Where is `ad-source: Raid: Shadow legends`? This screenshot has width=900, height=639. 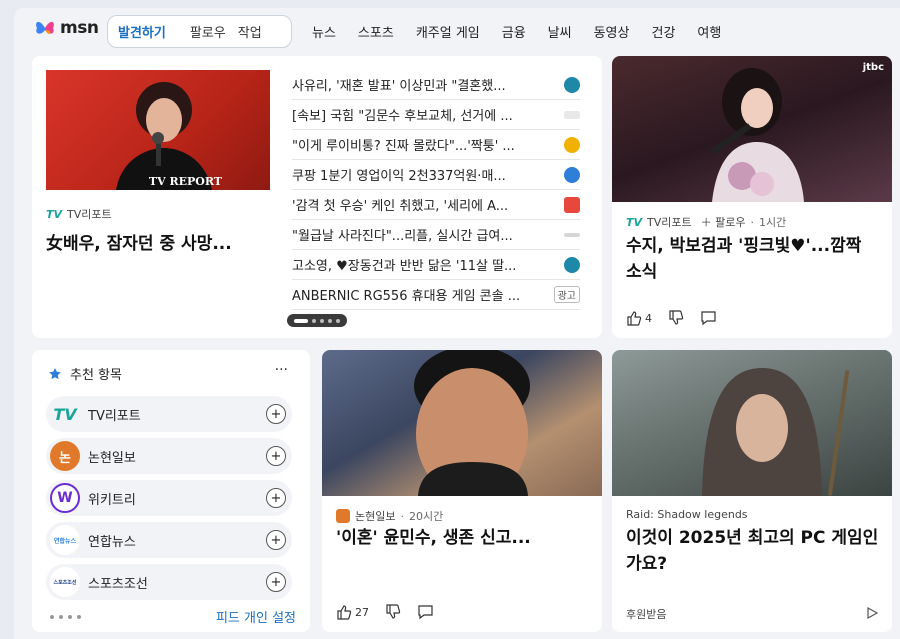 ad-source: Raid: Shadow legends is located at coordinates (687, 514).